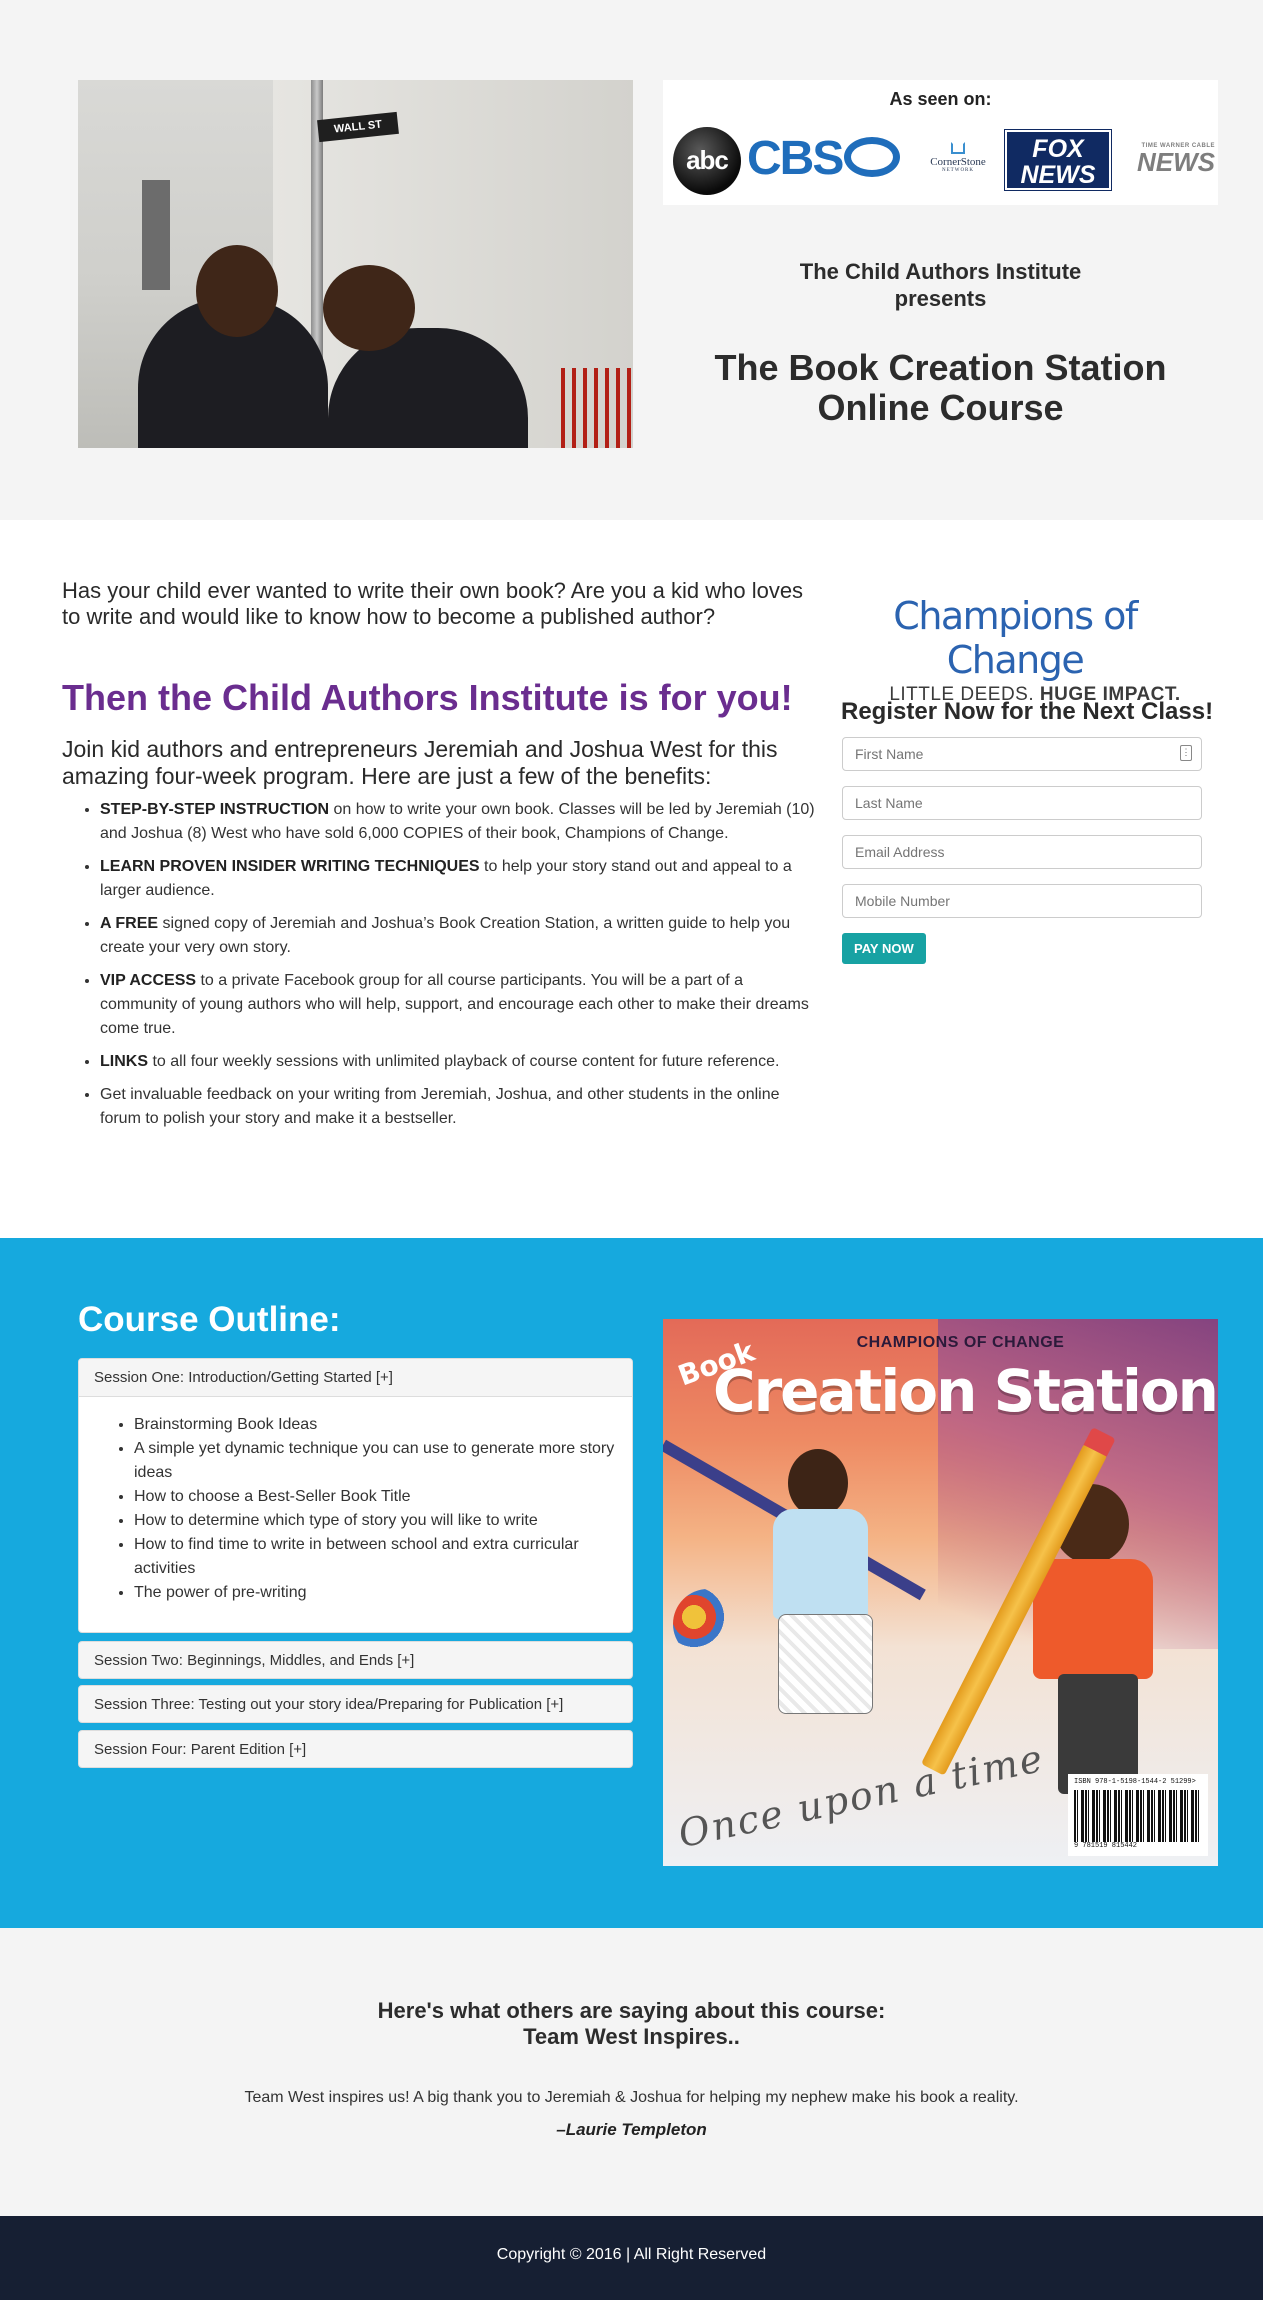  Describe the element at coordinates (1058, 175) in the screenshot. I see `fox-logo-line2: NEWS` at that location.